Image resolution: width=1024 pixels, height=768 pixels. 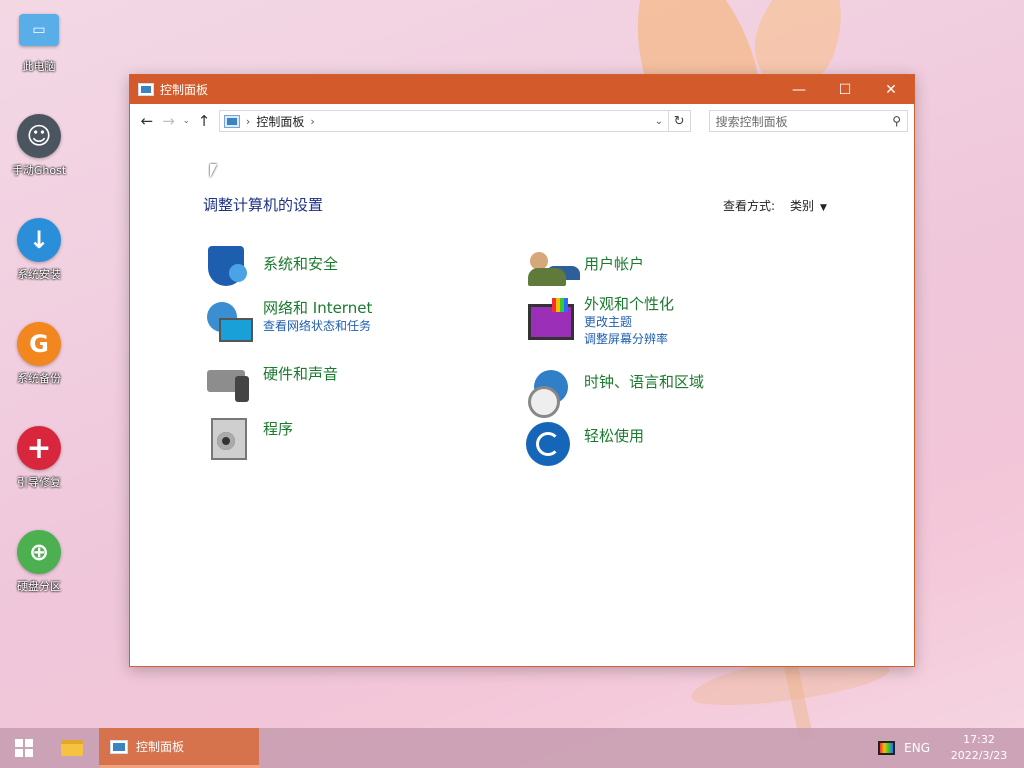 What do you see at coordinates (549, 393) in the screenshot?
I see `clock-globe-icon` at bounding box center [549, 393].